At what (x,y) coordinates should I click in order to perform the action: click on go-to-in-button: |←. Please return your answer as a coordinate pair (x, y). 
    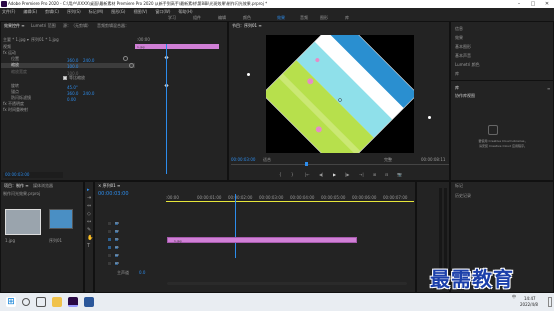
    Looking at the image, I should click on (307, 174).